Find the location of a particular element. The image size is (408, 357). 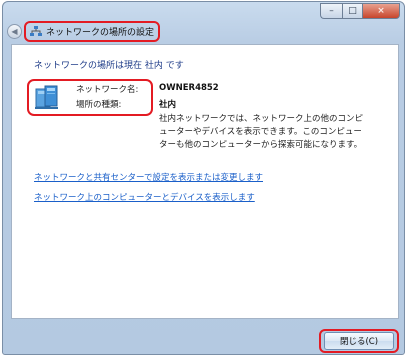

close-window-button: × is located at coordinates (381, 11).